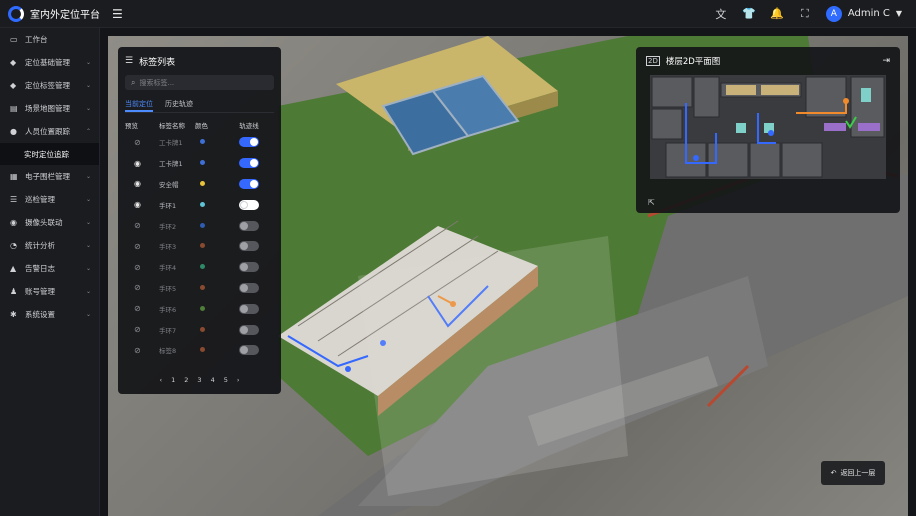  Describe the element at coordinates (213, 380) in the screenshot. I see `page-4: 4` at that location.